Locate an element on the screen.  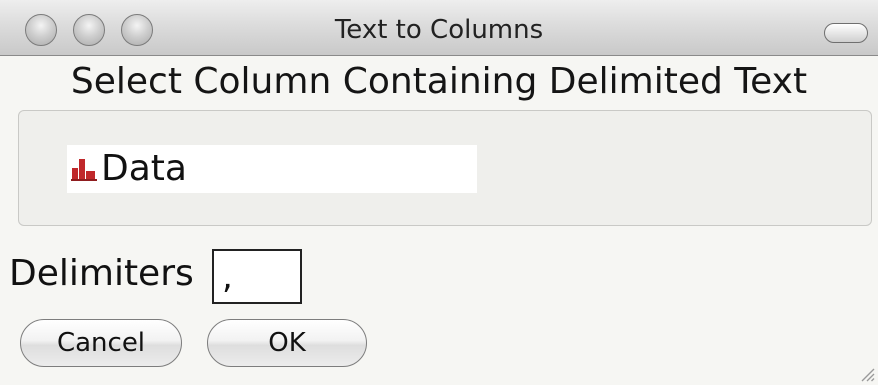
dialog-heading: Select Column Containing Delimited Text is located at coordinates (439, 81).